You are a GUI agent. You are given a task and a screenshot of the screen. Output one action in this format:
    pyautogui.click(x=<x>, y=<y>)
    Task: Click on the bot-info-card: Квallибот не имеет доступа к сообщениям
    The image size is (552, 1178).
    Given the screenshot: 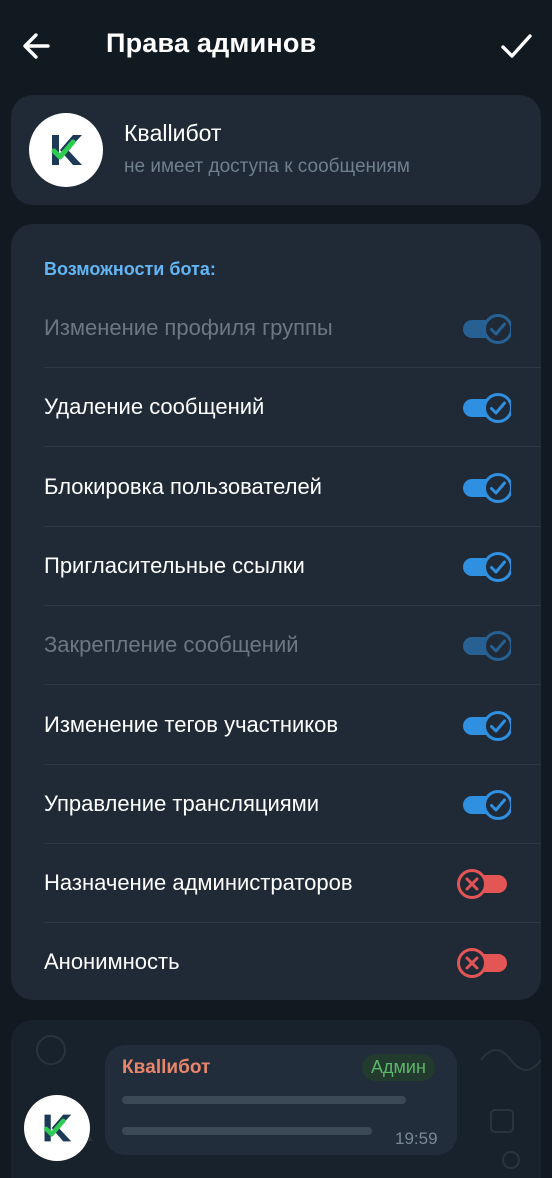 What is the action you would take?
    pyautogui.click(x=276, y=150)
    